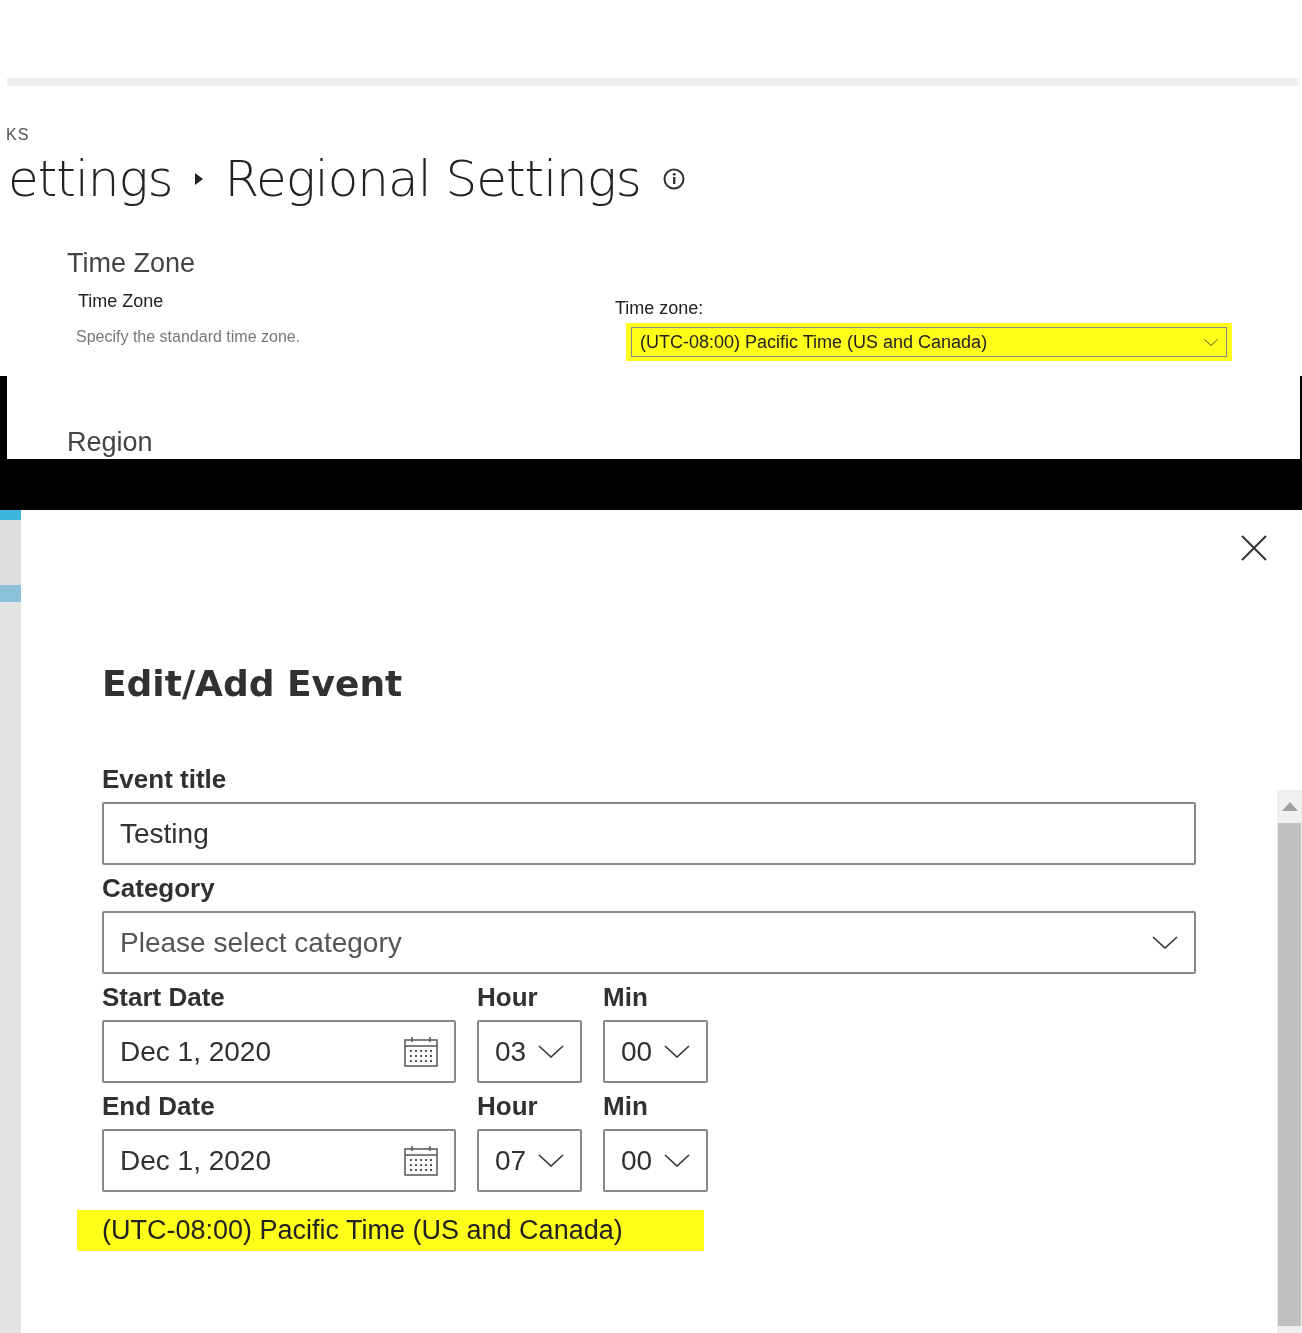 The width and height of the screenshot is (1302, 1333). What do you see at coordinates (649, 942) in the screenshot?
I see `category-select: Please select category` at bounding box center [649, 942].